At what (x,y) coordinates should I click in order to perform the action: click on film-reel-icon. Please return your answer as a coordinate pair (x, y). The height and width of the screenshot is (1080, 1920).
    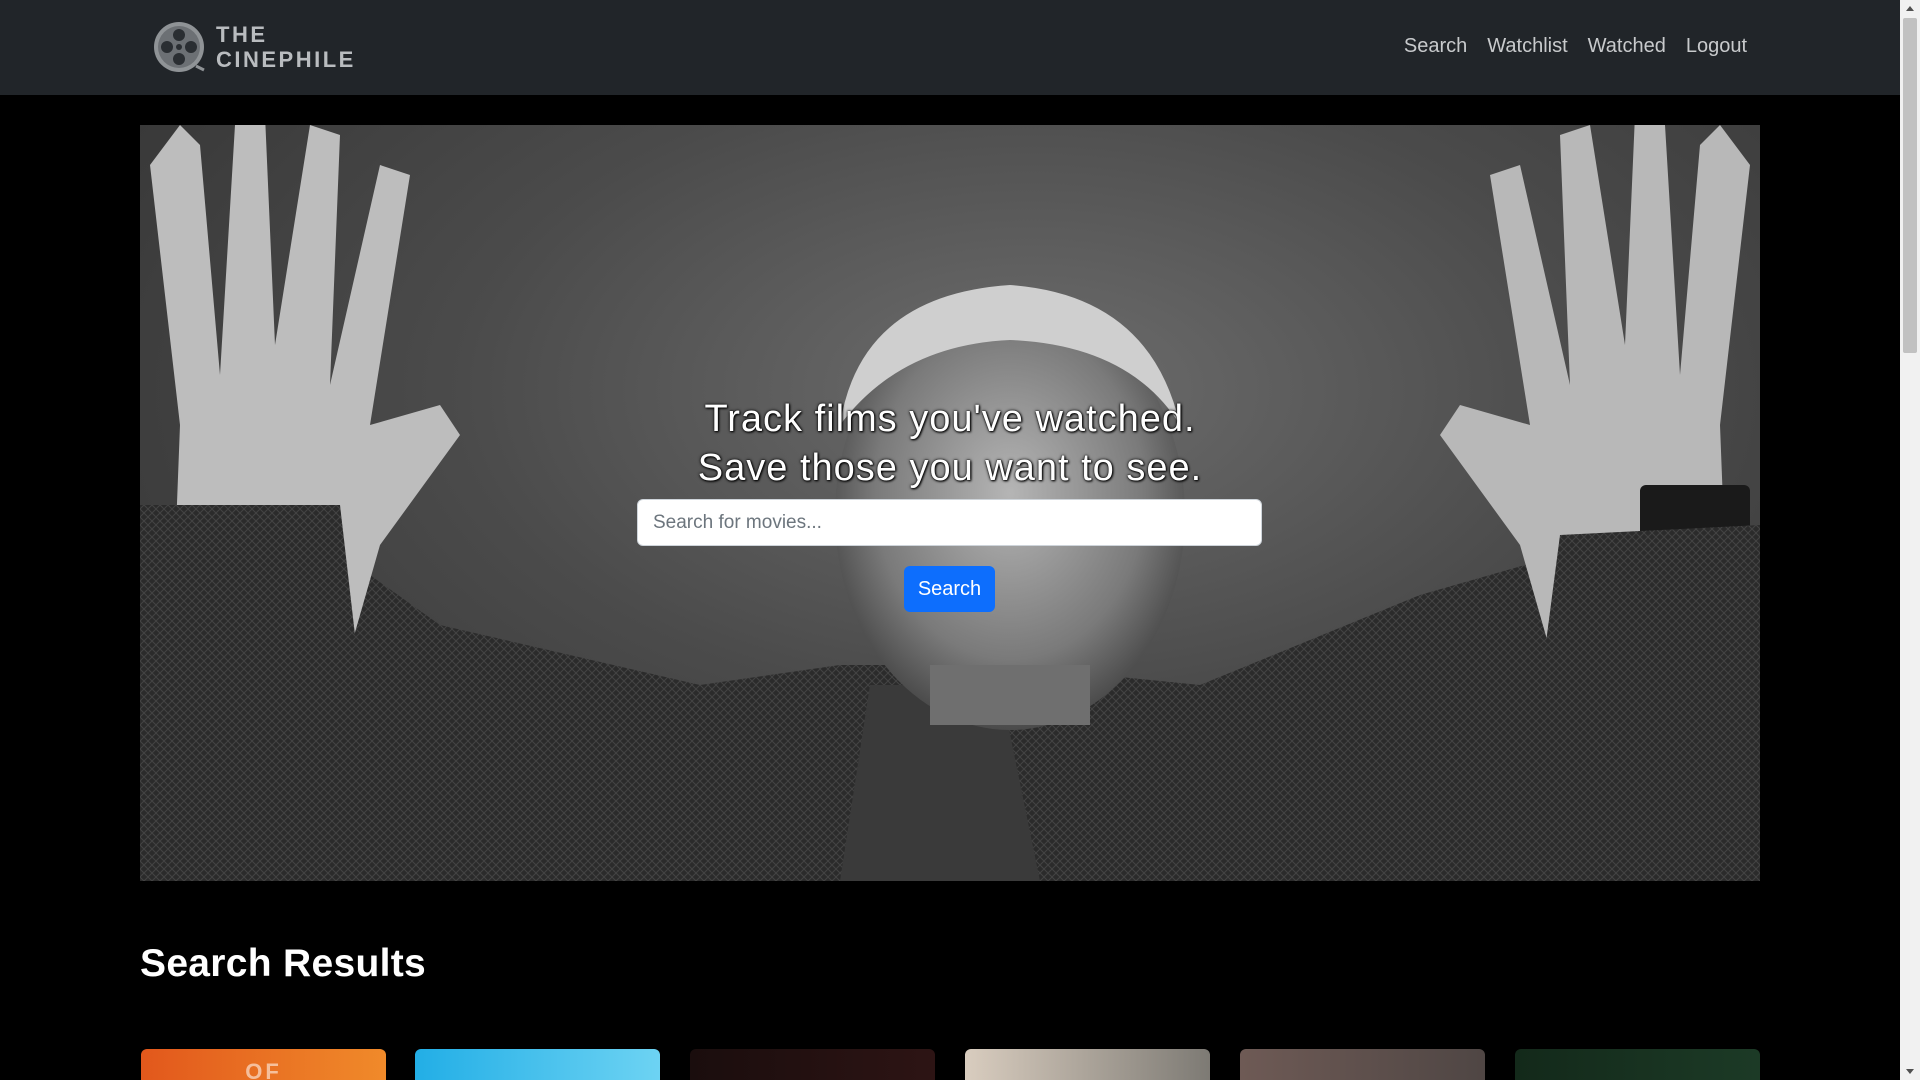
    Looking at the image, I should click on (179, 47).